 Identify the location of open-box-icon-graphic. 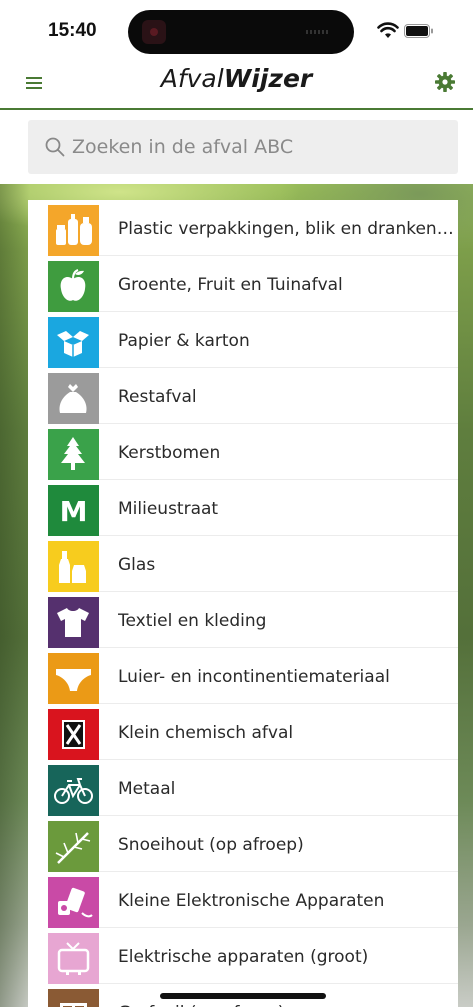
(73, 344).